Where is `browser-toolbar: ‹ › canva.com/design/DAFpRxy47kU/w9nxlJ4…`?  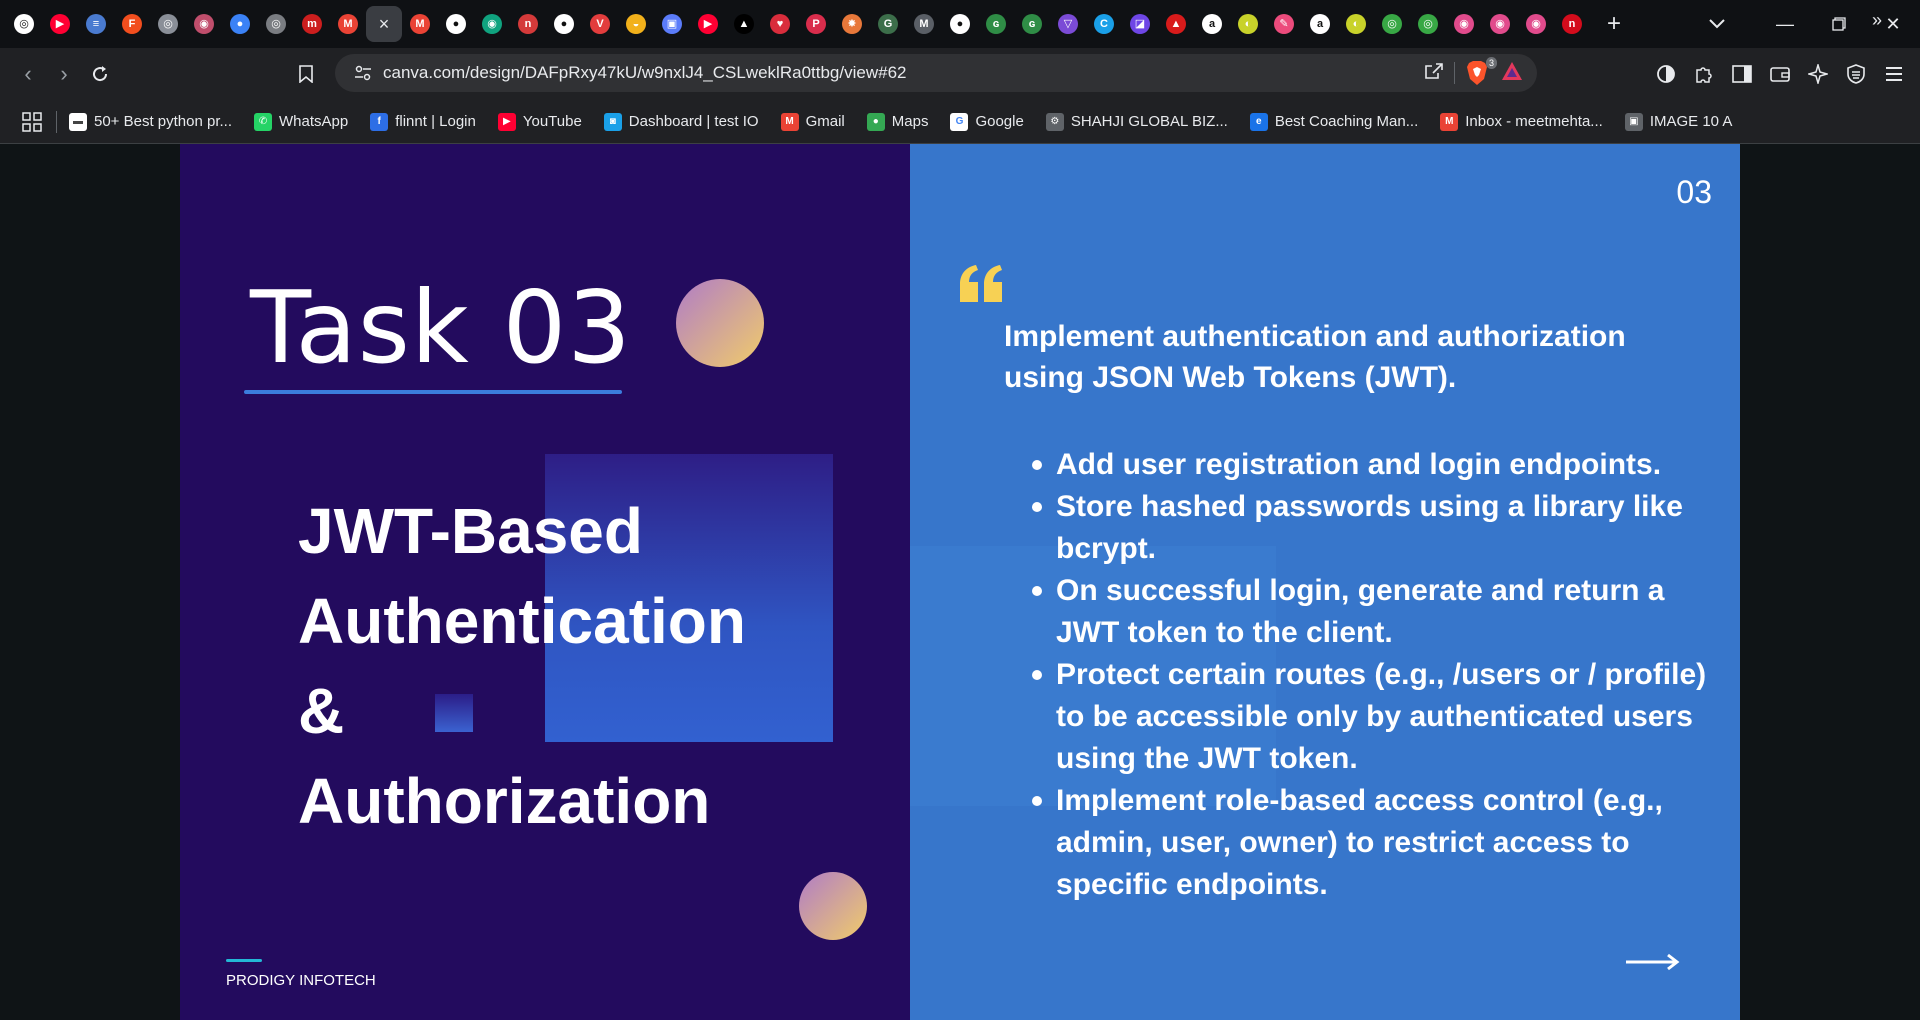
browser-toolbar: ‹ › canva.com/design/DAFpRxy47kU/w9nxlJ4… is located at coordinates (960, 74).